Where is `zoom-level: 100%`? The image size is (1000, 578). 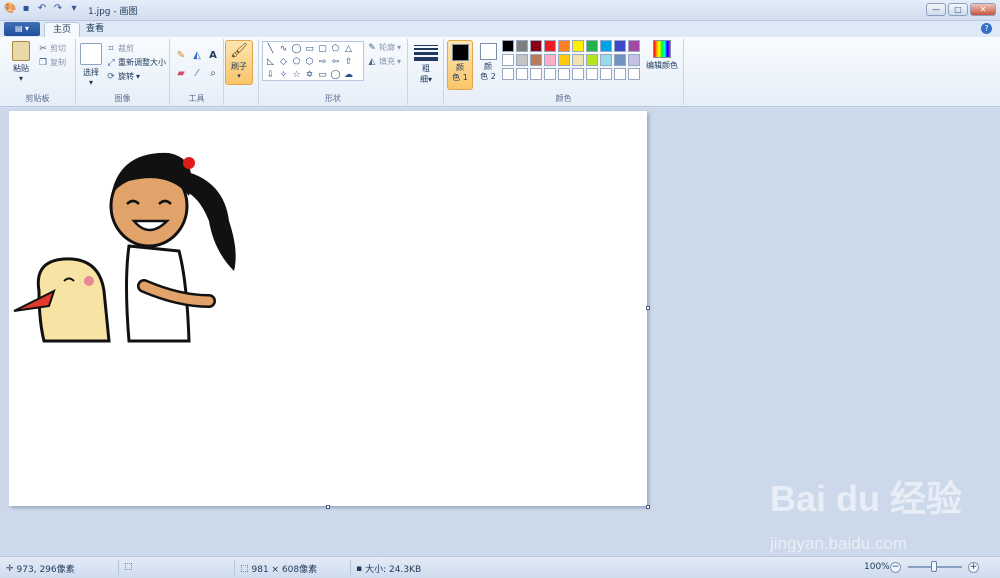 zoom-level: 100% is located at coordinates (877, 567).